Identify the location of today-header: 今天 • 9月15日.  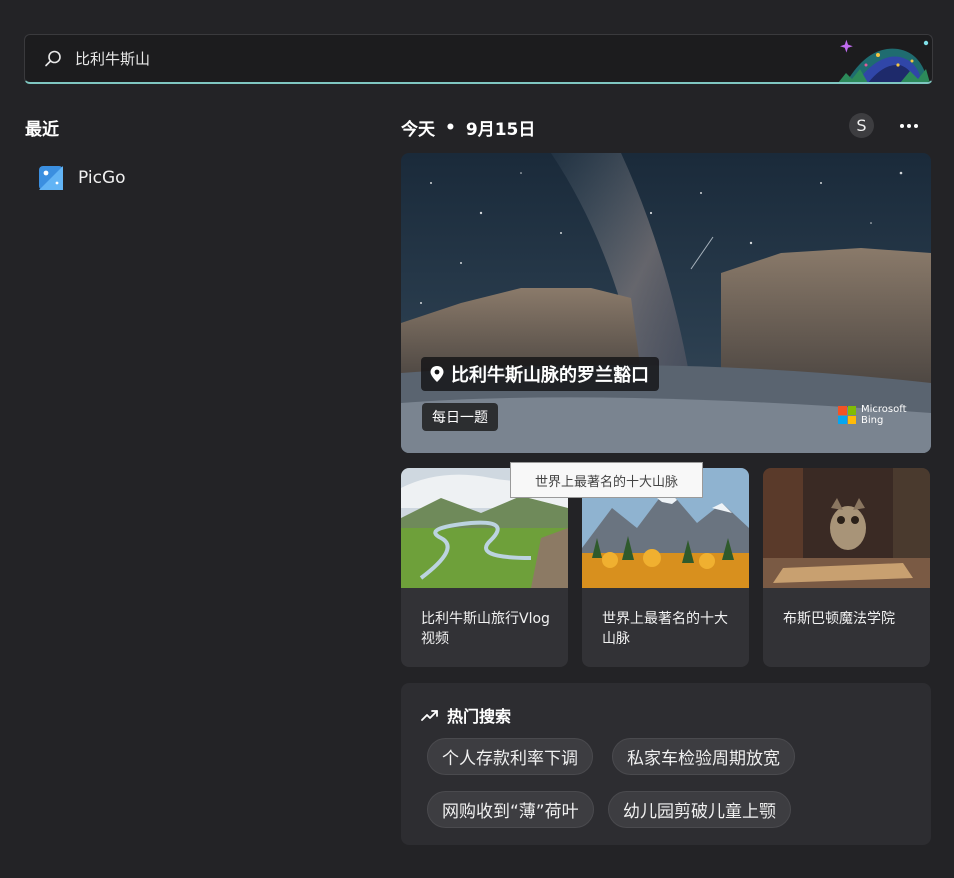
(468, 128).